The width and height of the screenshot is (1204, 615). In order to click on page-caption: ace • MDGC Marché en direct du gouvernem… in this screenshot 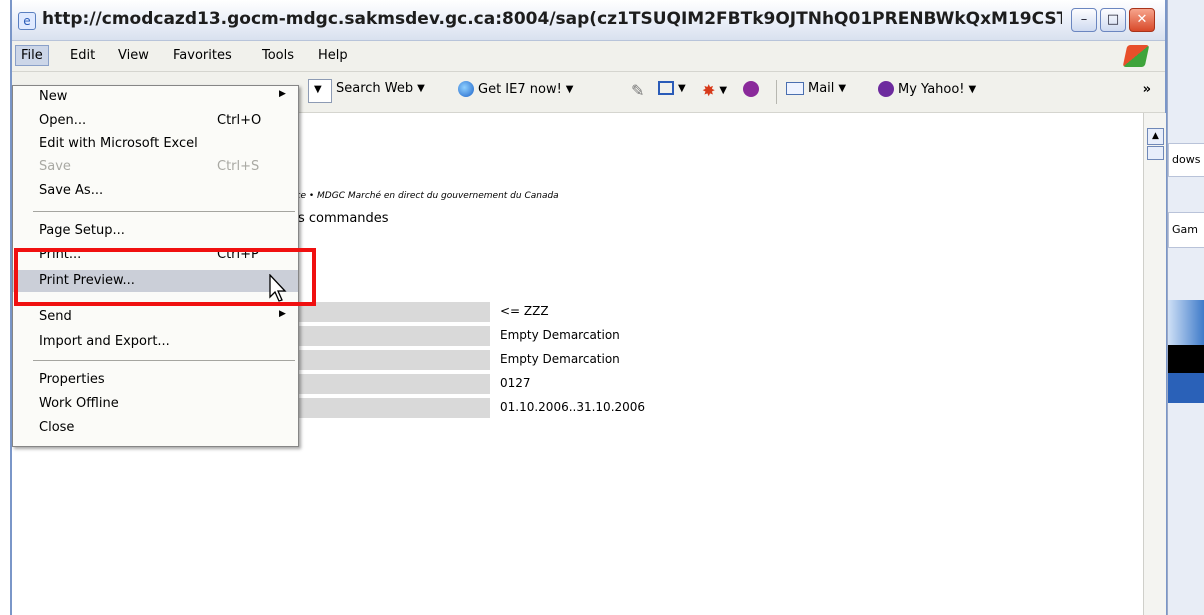, I will do `click(424, 196)`.